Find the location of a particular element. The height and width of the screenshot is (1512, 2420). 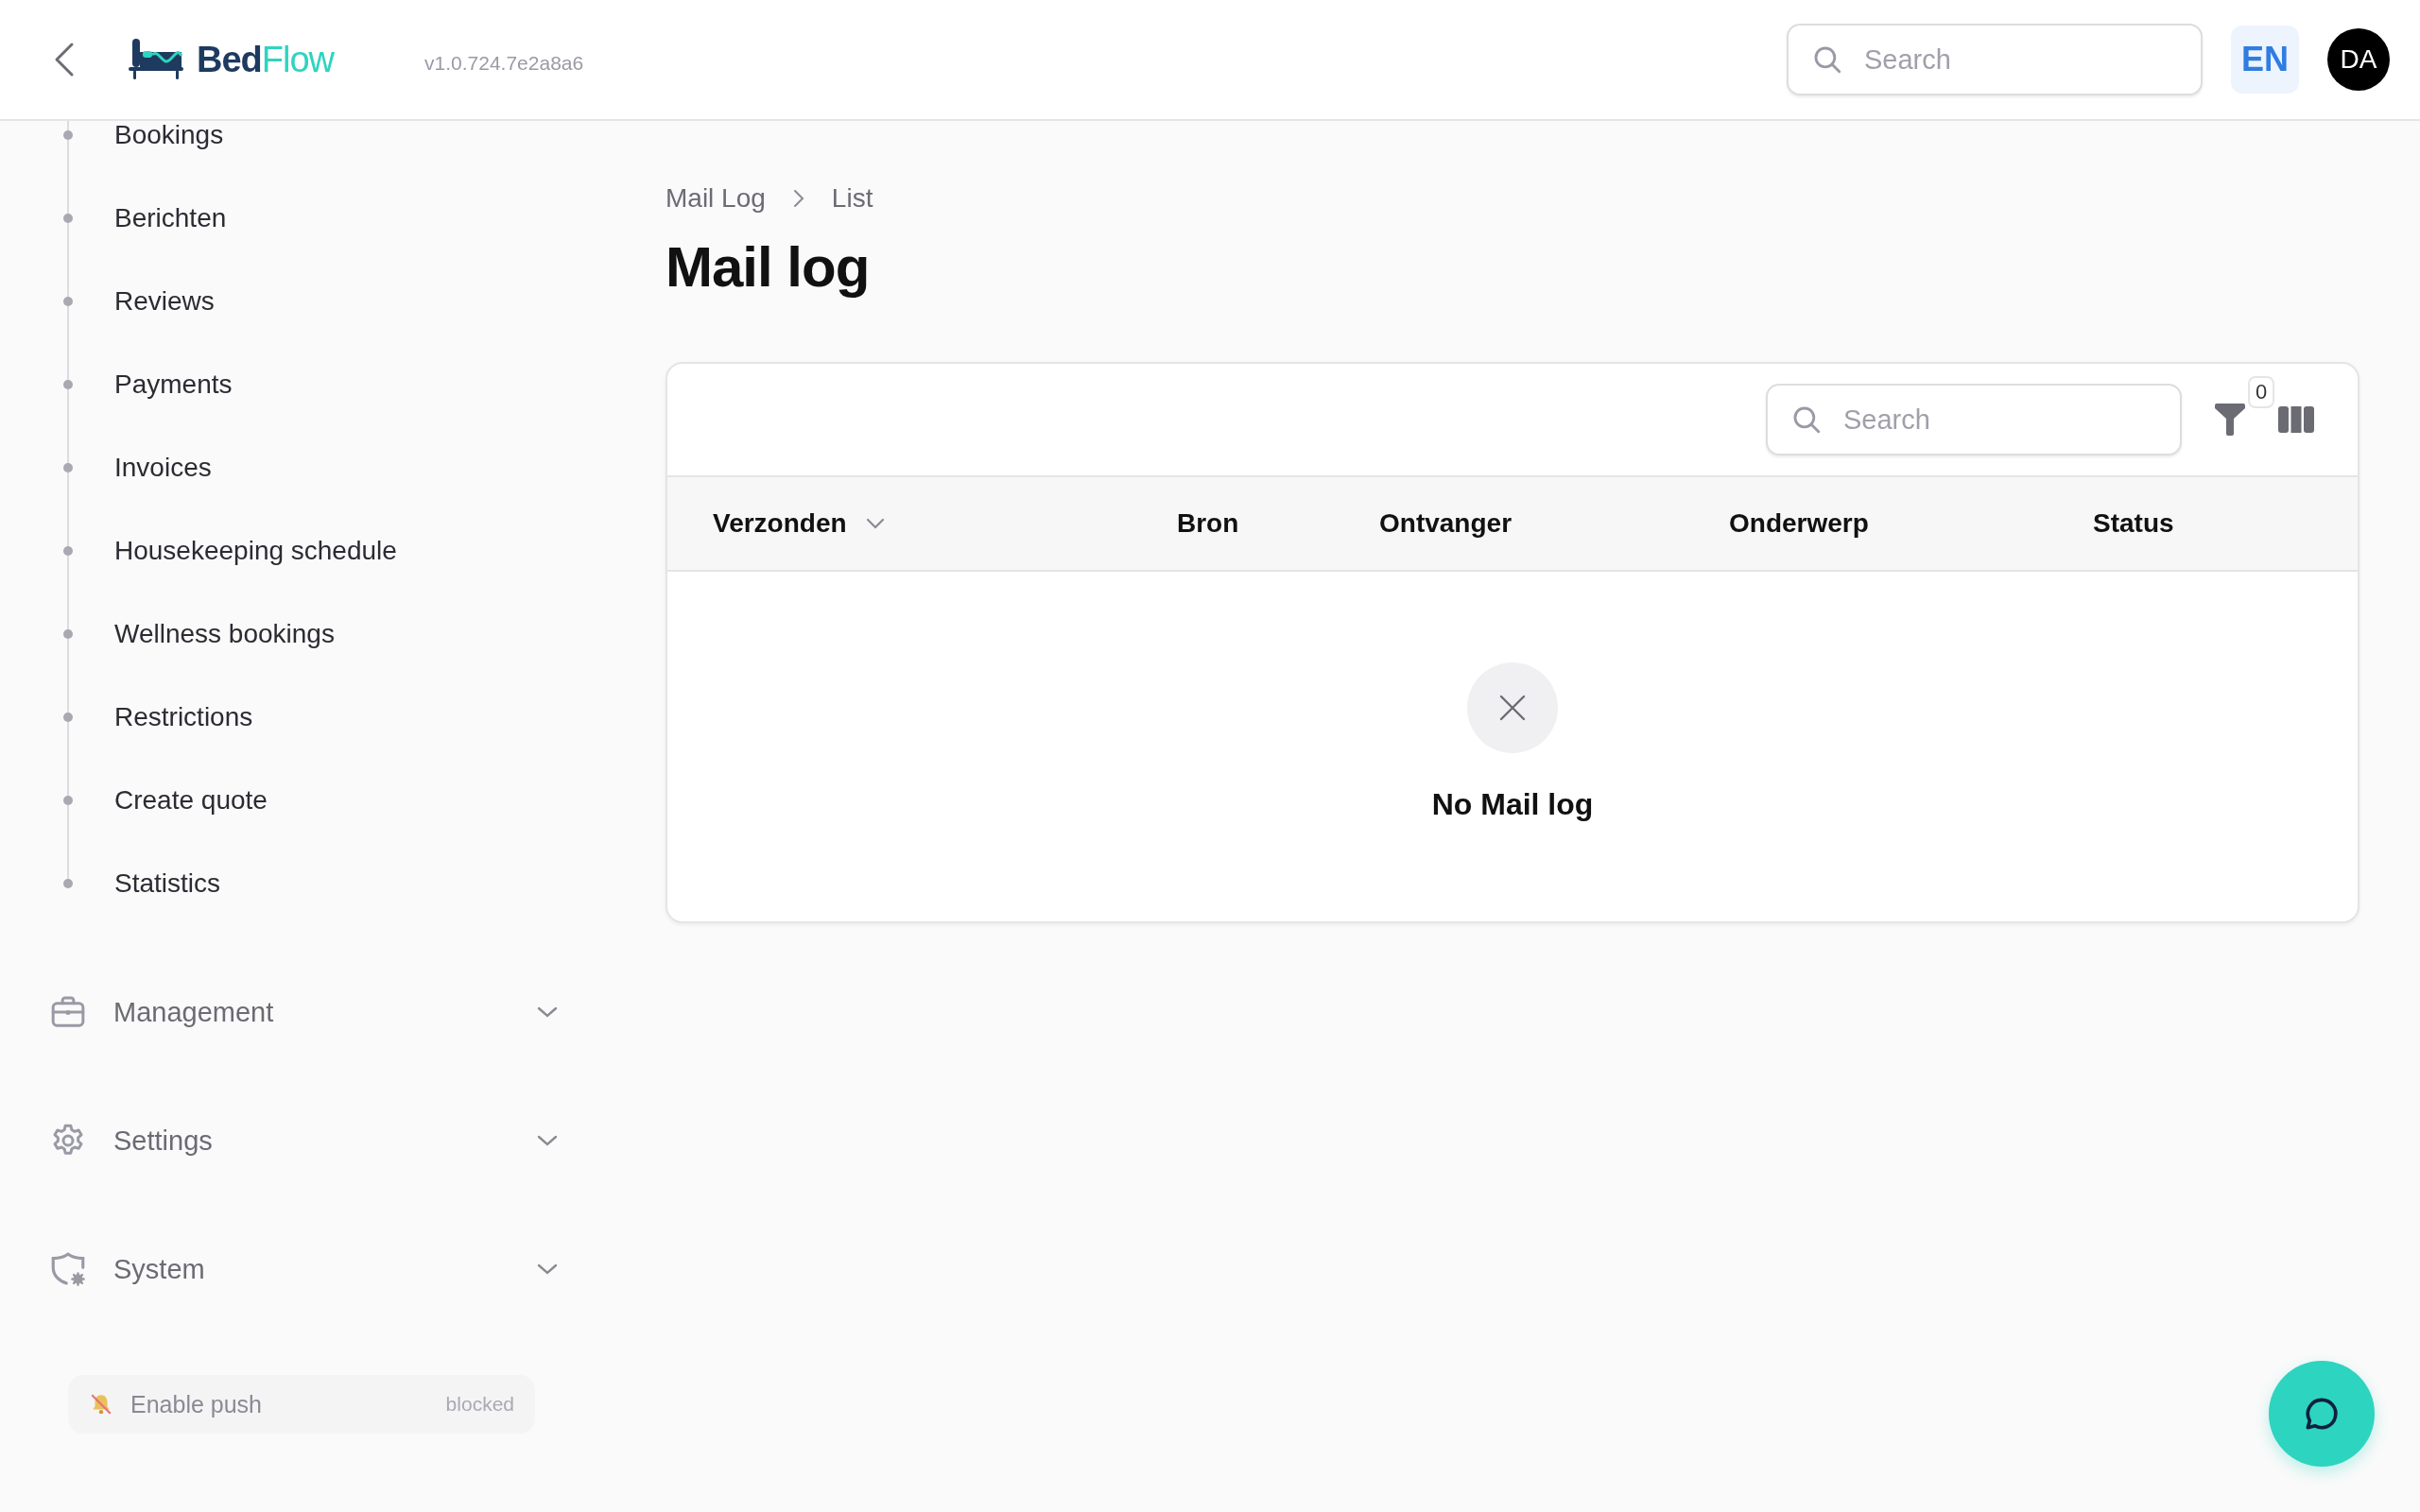

breadcrumb-link: Mail Log is located at coordinates (716, 198).